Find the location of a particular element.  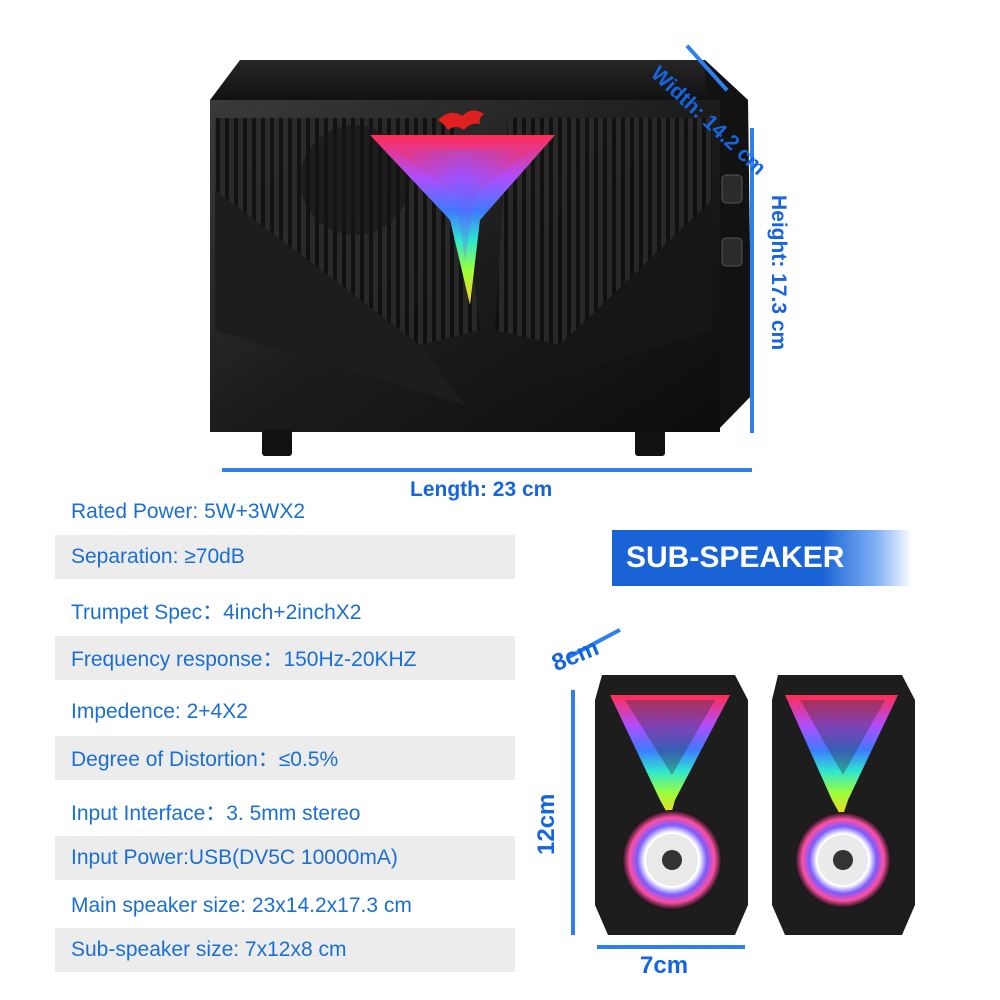

length-dimension-line is located at coordinates (487, 470).